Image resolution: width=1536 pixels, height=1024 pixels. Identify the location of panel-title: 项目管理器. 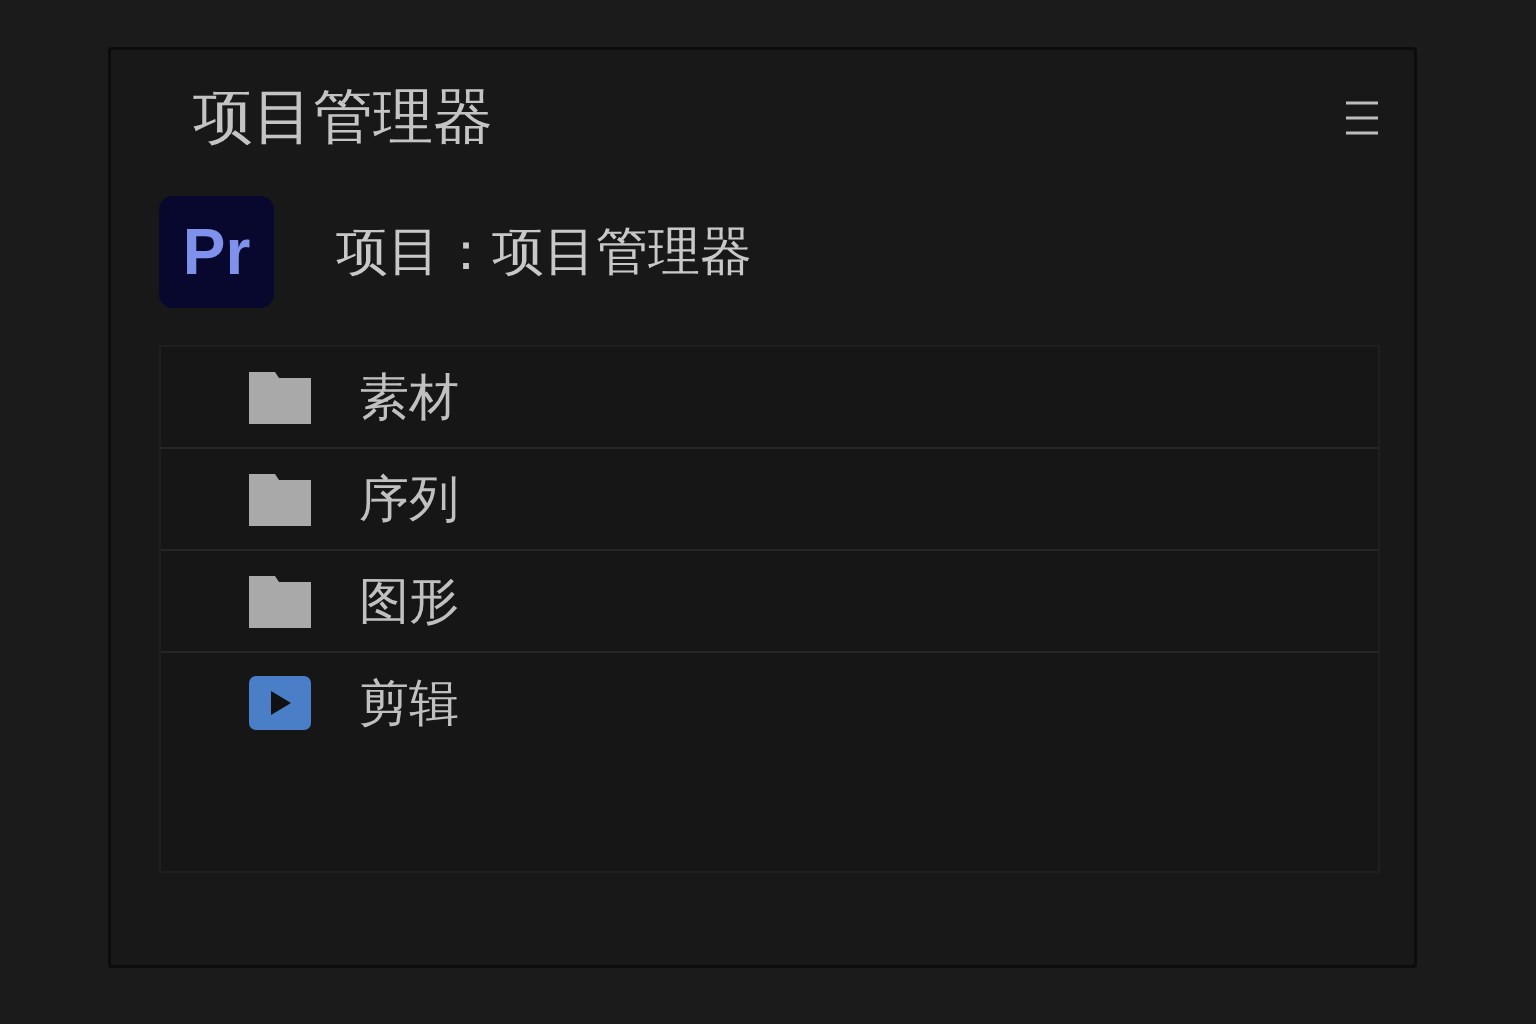
(343, 116).